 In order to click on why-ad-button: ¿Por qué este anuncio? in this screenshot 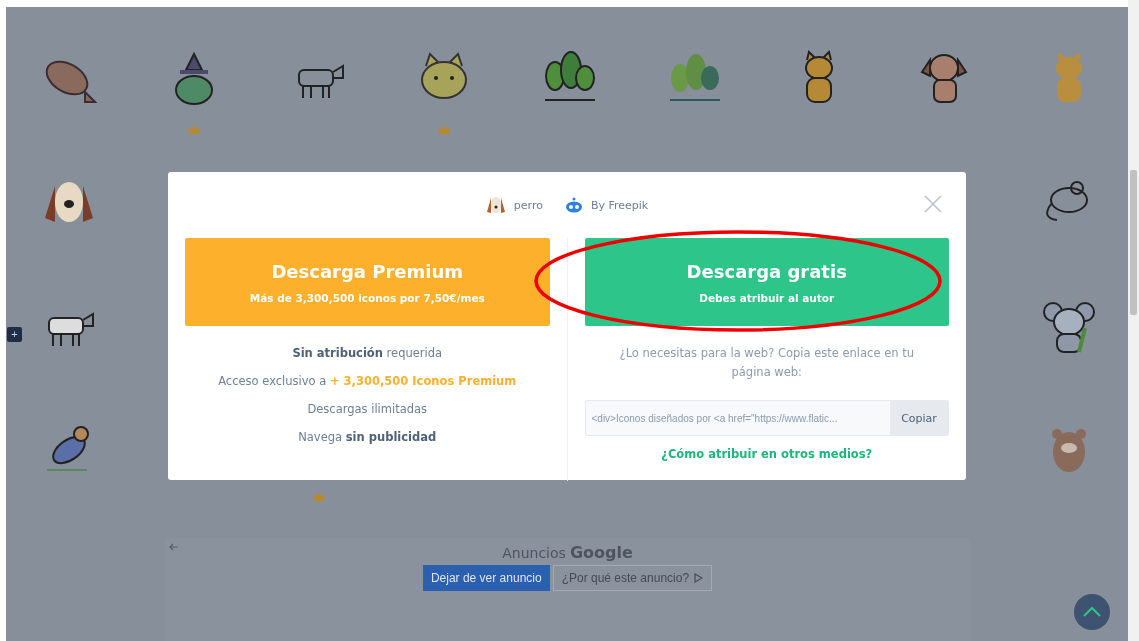, I will do `click(632, 578)`.